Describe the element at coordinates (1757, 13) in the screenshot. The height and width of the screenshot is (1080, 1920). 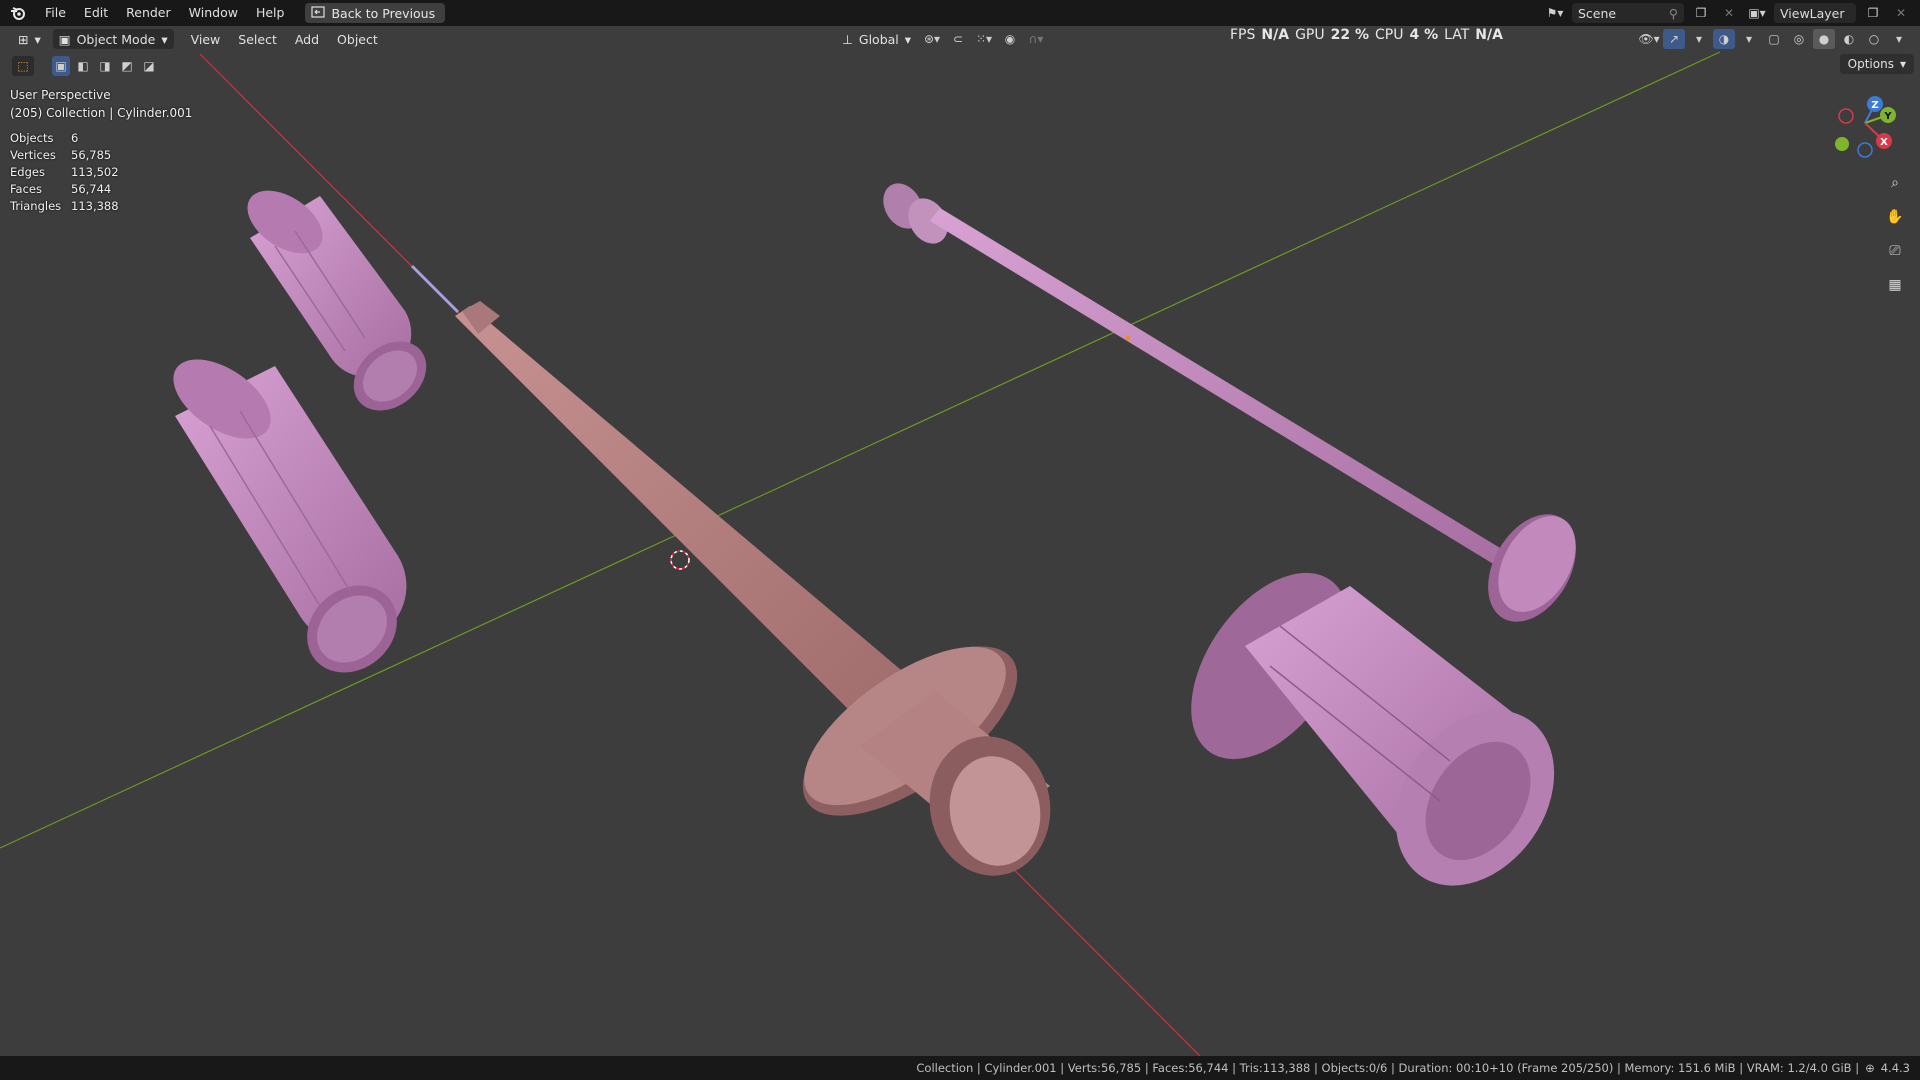
I see `viewlayer-type-icon: ▣▾` at that location.